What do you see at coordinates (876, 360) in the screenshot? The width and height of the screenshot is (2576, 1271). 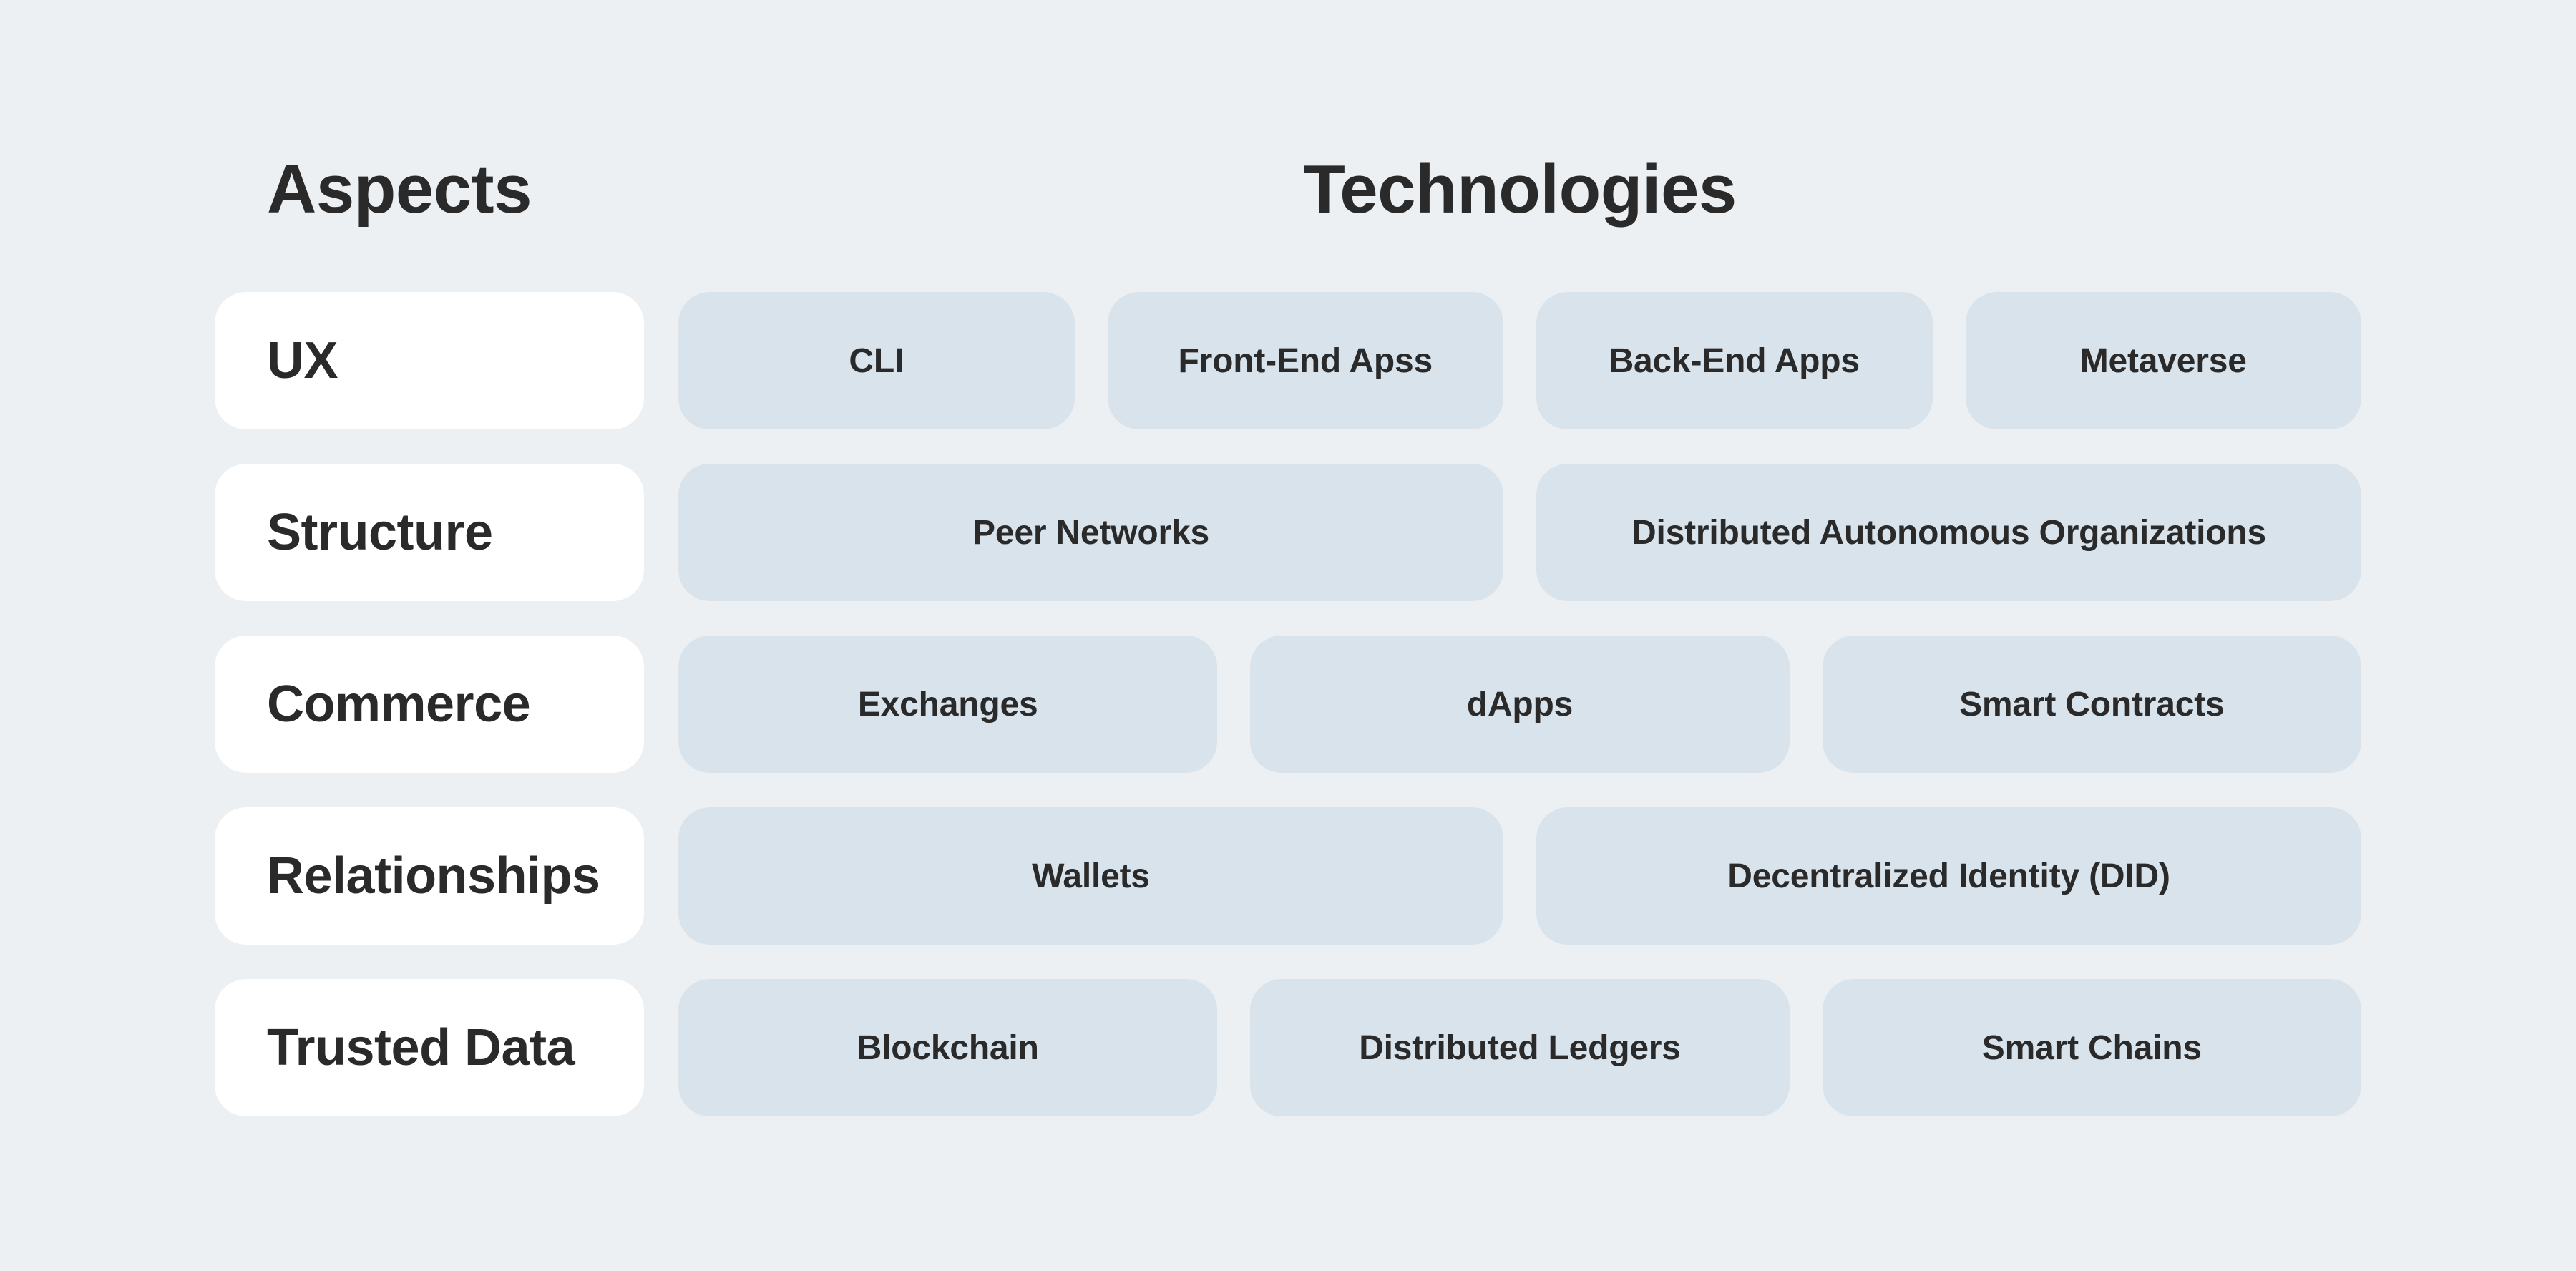 I see `tech-cell-cli: CLI` at bounding box center [876, 360].